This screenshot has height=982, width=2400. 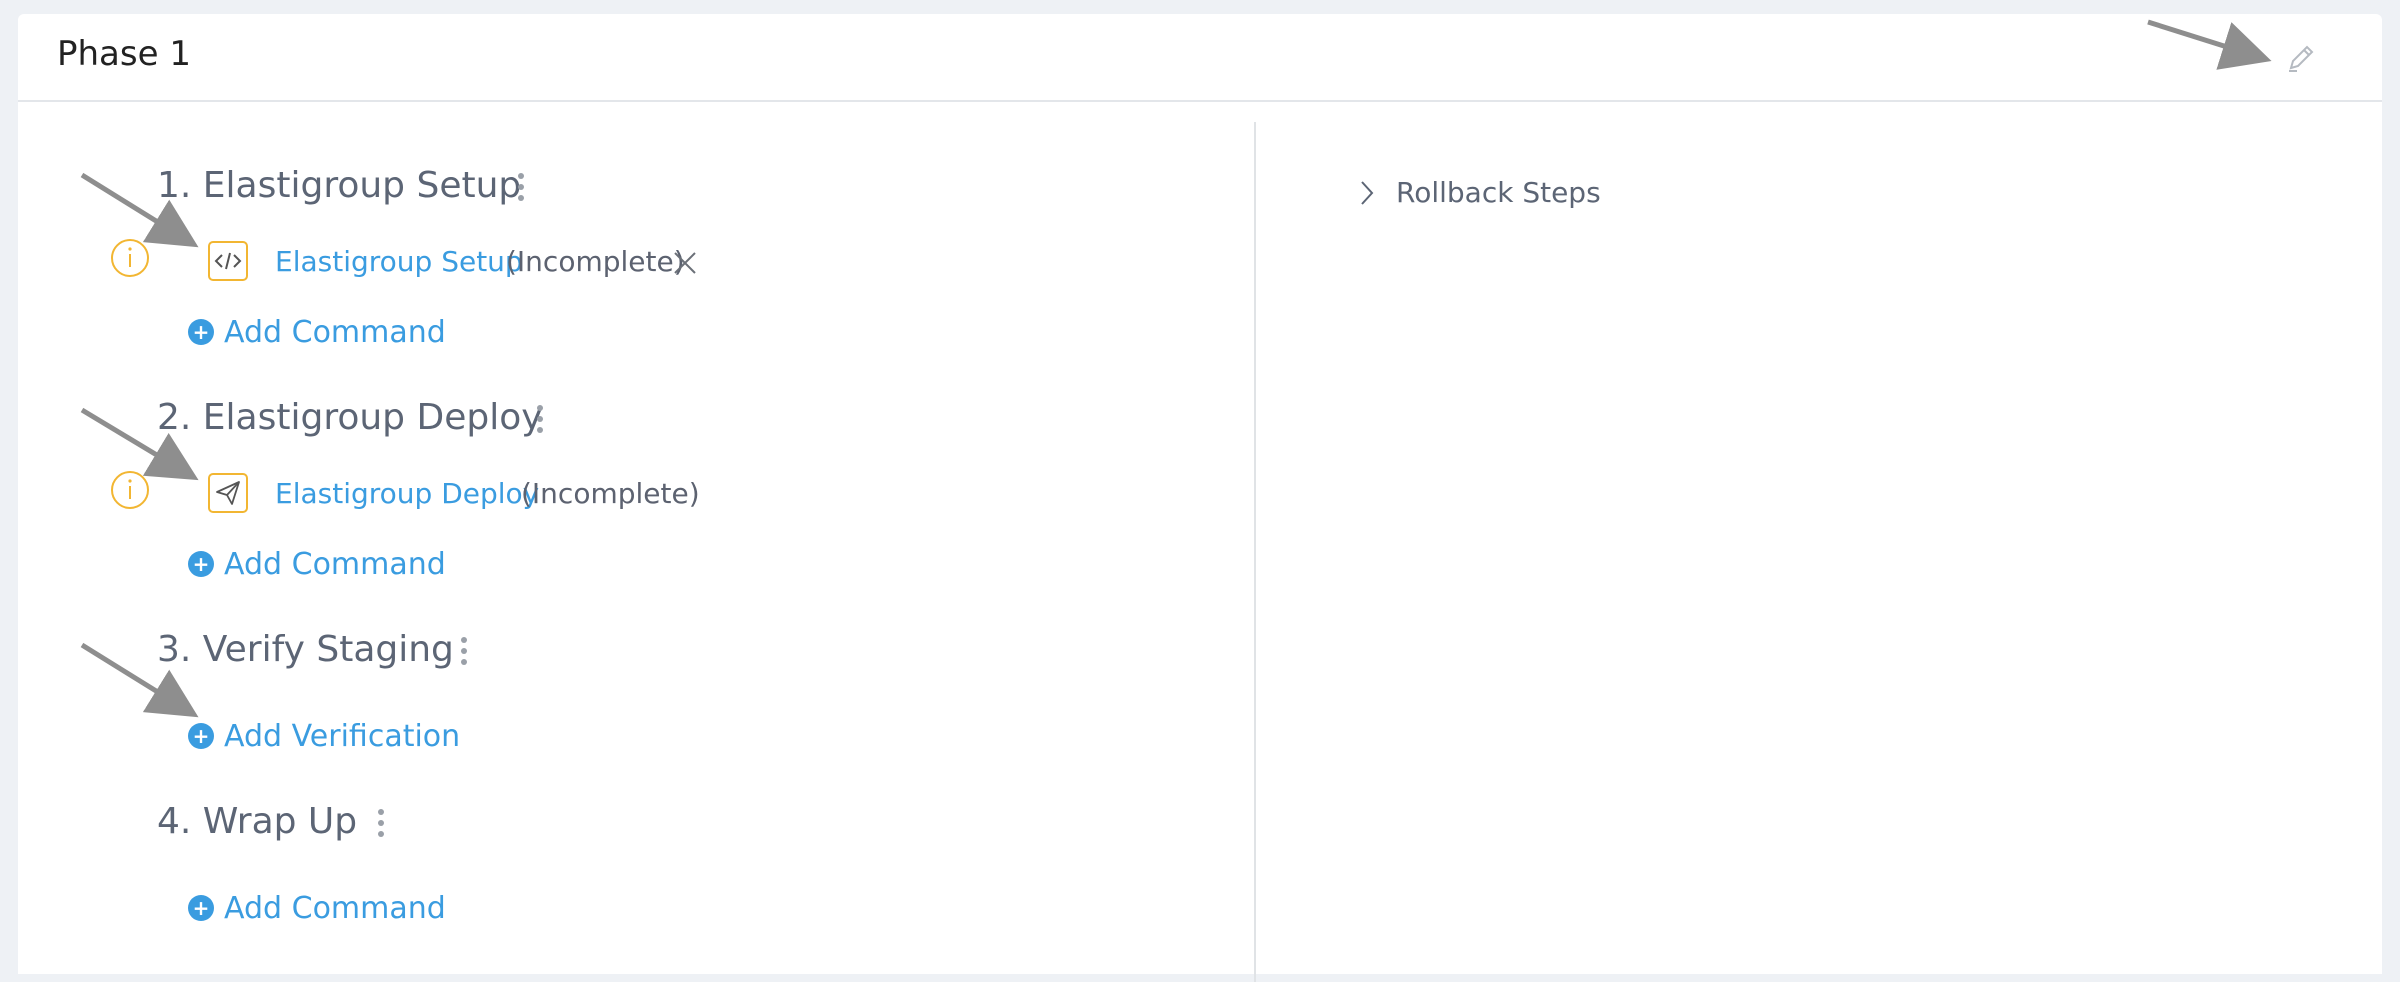 I want to click on rollback-steps-label: Rollback Steps, so click(x=1498, y=192).